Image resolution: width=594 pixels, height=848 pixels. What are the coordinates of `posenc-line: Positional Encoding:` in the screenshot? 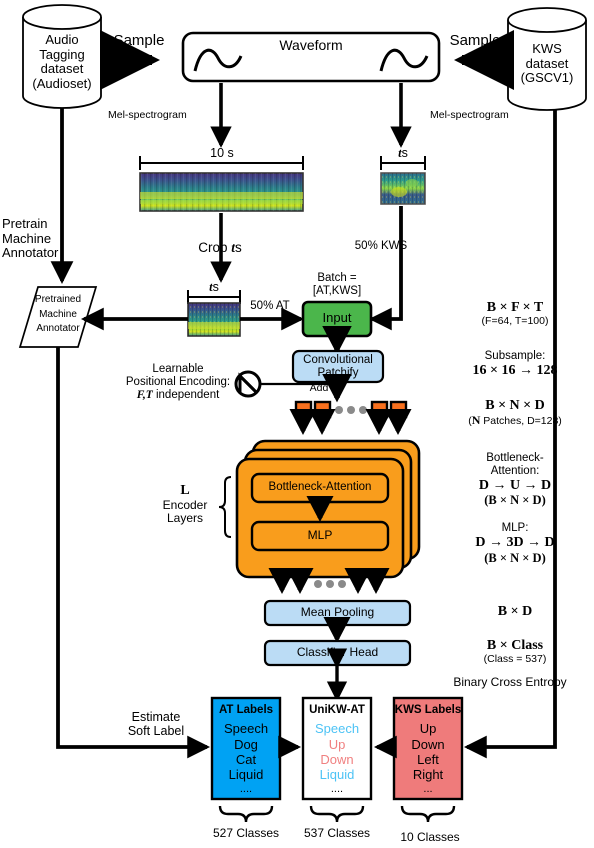 It's located at (178, 381).